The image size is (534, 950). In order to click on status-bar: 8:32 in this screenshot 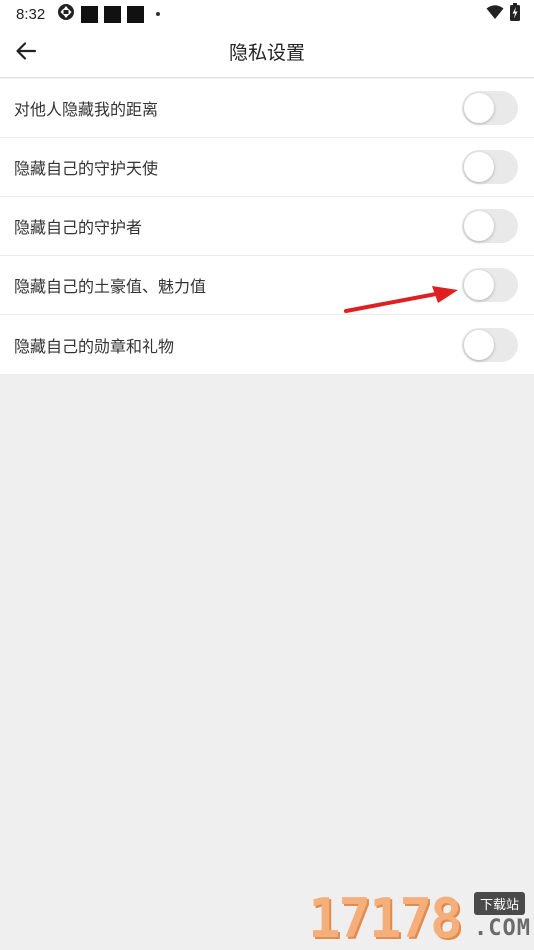, I will do `click(267, 14)`.